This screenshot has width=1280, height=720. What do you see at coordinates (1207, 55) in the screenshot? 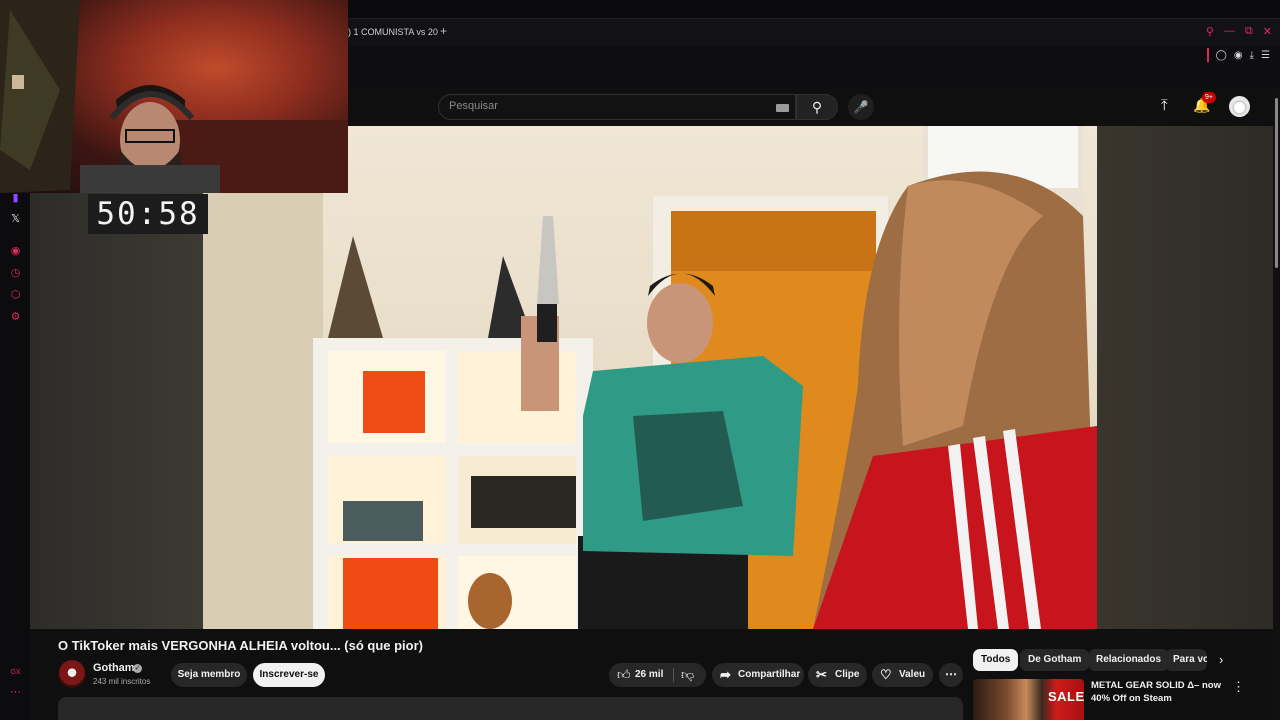
I see `accent-divider` at bounding box center [1207, 55].